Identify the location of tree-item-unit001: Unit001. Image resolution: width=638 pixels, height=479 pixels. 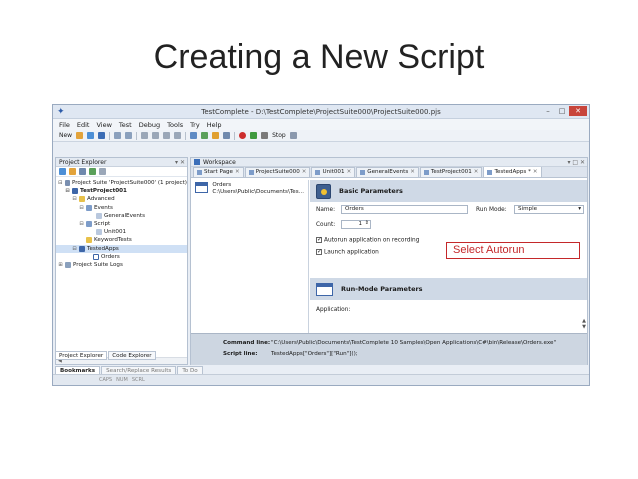
(121, 232).